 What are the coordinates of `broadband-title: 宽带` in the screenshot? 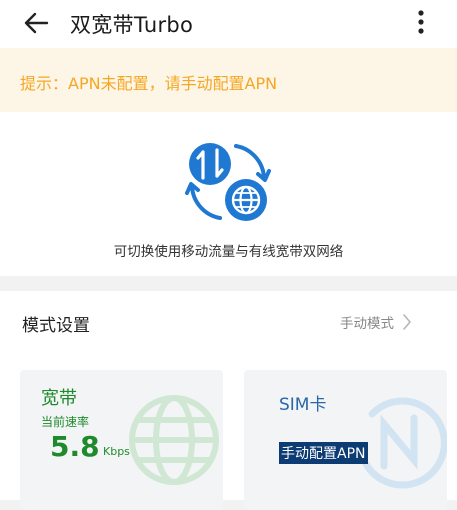 It's located at (59, 398).